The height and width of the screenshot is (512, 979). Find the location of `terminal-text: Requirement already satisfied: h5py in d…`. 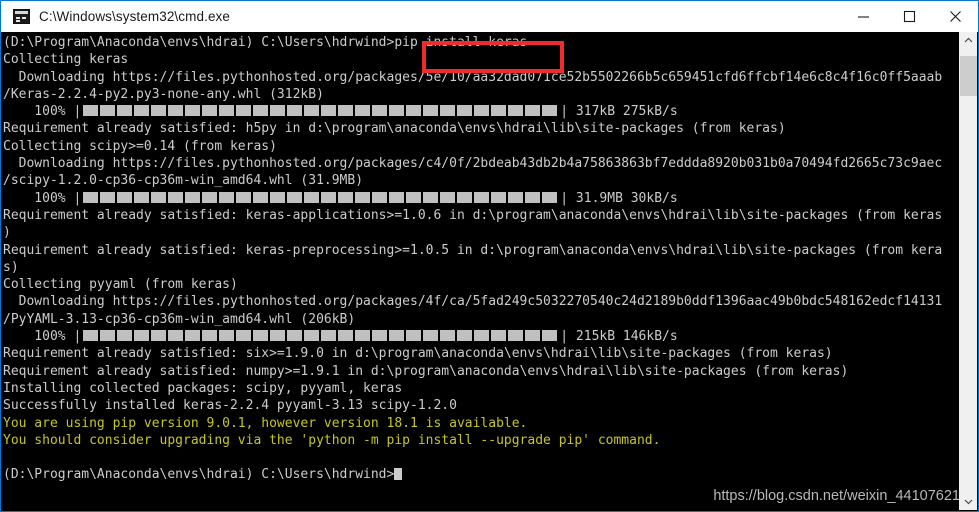

terminal-text: Requirement already satisfied: h5py in d… is located at coordinates (394, 129).